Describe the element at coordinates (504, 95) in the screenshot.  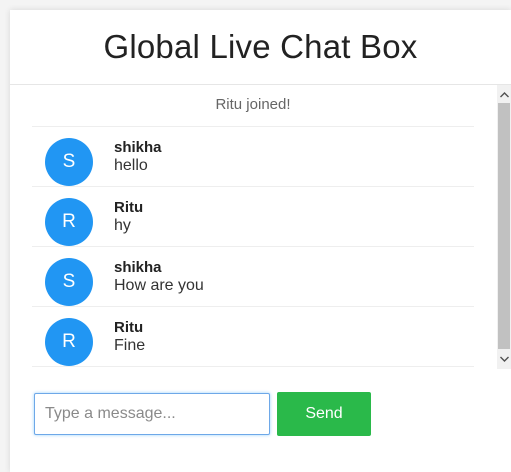
I see `chevron-up-icon` at that location.